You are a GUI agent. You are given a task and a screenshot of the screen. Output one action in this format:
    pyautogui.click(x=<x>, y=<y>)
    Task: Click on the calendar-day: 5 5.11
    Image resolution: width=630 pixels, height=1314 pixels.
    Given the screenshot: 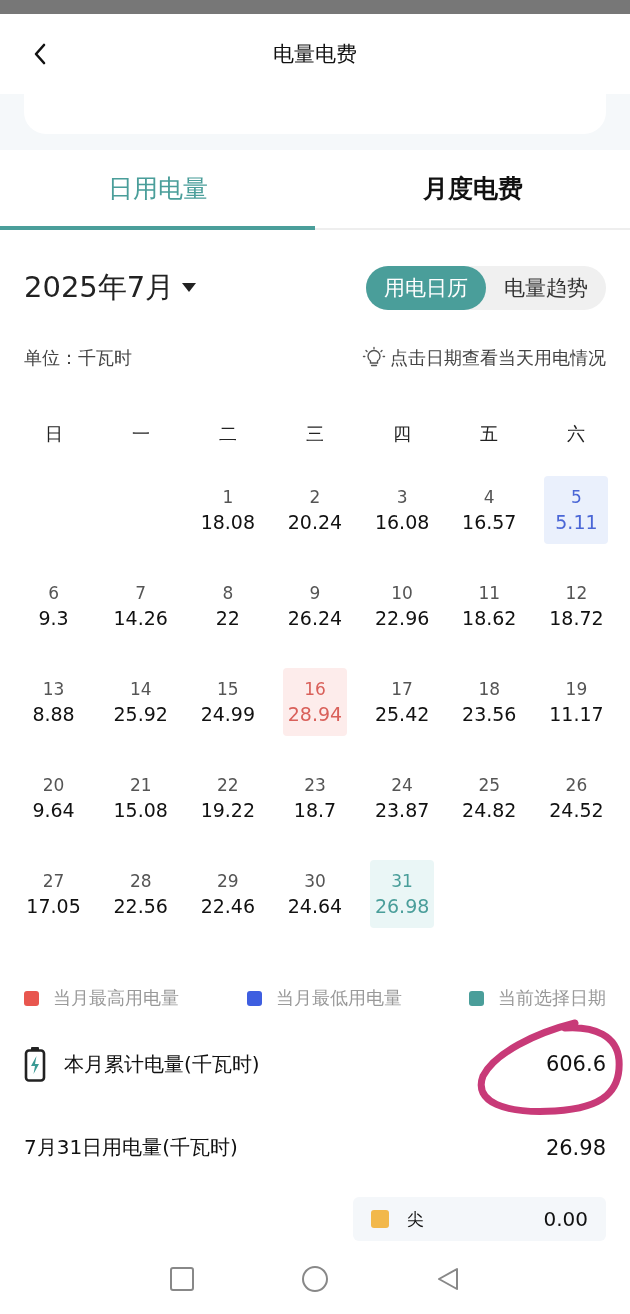 What is the action you would take?
    pyautogui.click(x=576, y=510)
    